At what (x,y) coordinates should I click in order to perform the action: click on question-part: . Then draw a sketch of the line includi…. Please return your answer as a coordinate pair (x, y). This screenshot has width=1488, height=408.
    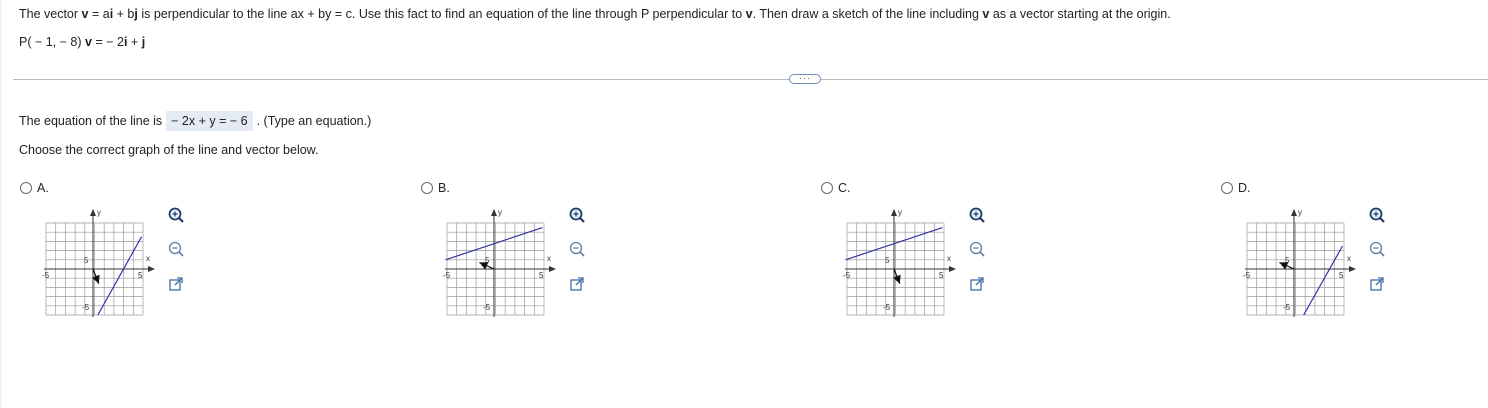
    Looking at the image, I should click on (867, 14).